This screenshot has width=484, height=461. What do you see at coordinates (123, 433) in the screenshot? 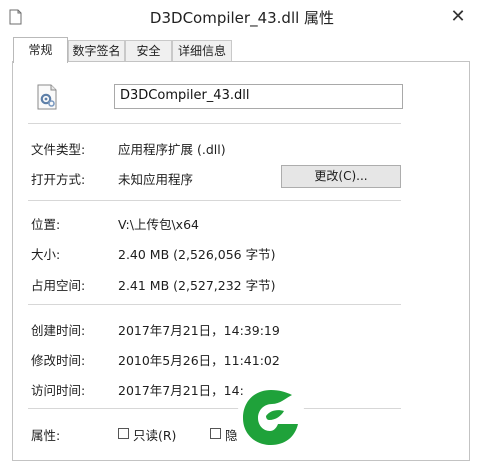
I see `readonly-checkbox` at bounding box center [123, 433].